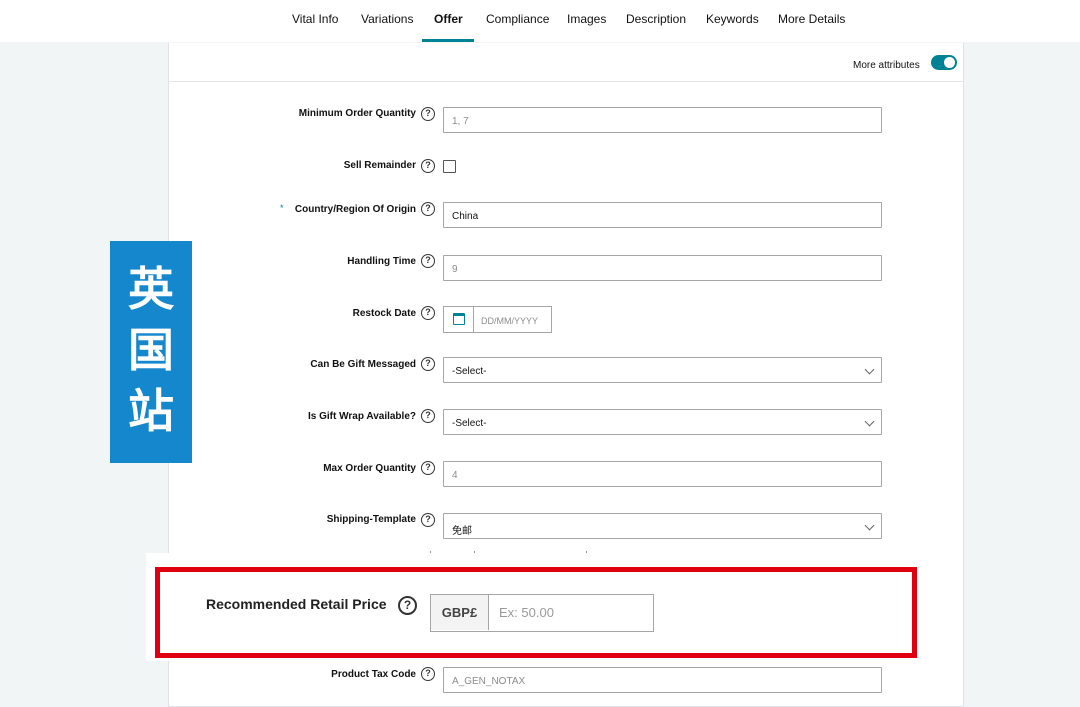 The height and width of the screenshot is (707, 1080). What do you see at coordinates (662, 215) in the screenshot?
I see `country-of-origin-input: China` at bounding box center [662, 215].